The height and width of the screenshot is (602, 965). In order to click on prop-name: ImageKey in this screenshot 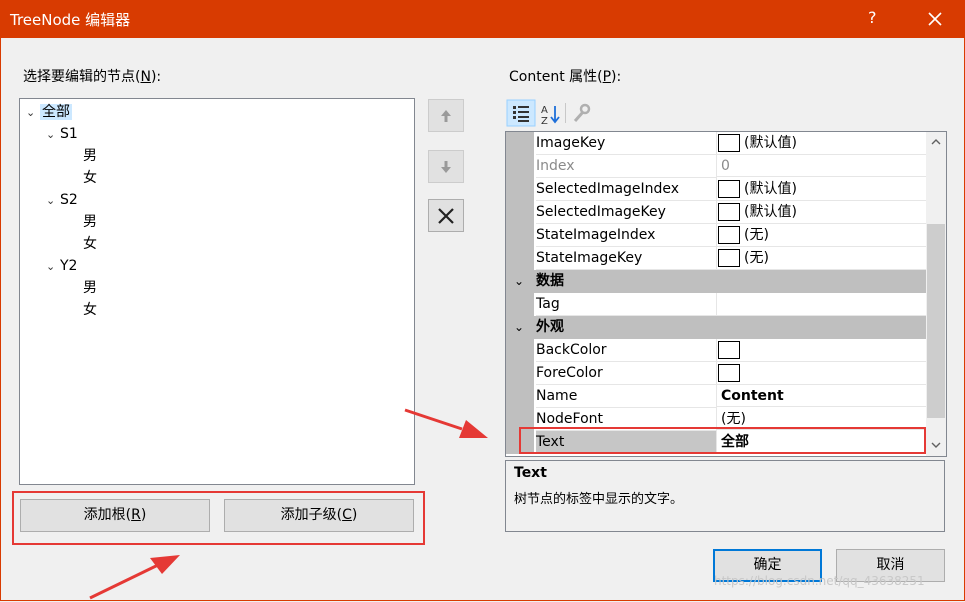, I will do `click(626, 143)`.